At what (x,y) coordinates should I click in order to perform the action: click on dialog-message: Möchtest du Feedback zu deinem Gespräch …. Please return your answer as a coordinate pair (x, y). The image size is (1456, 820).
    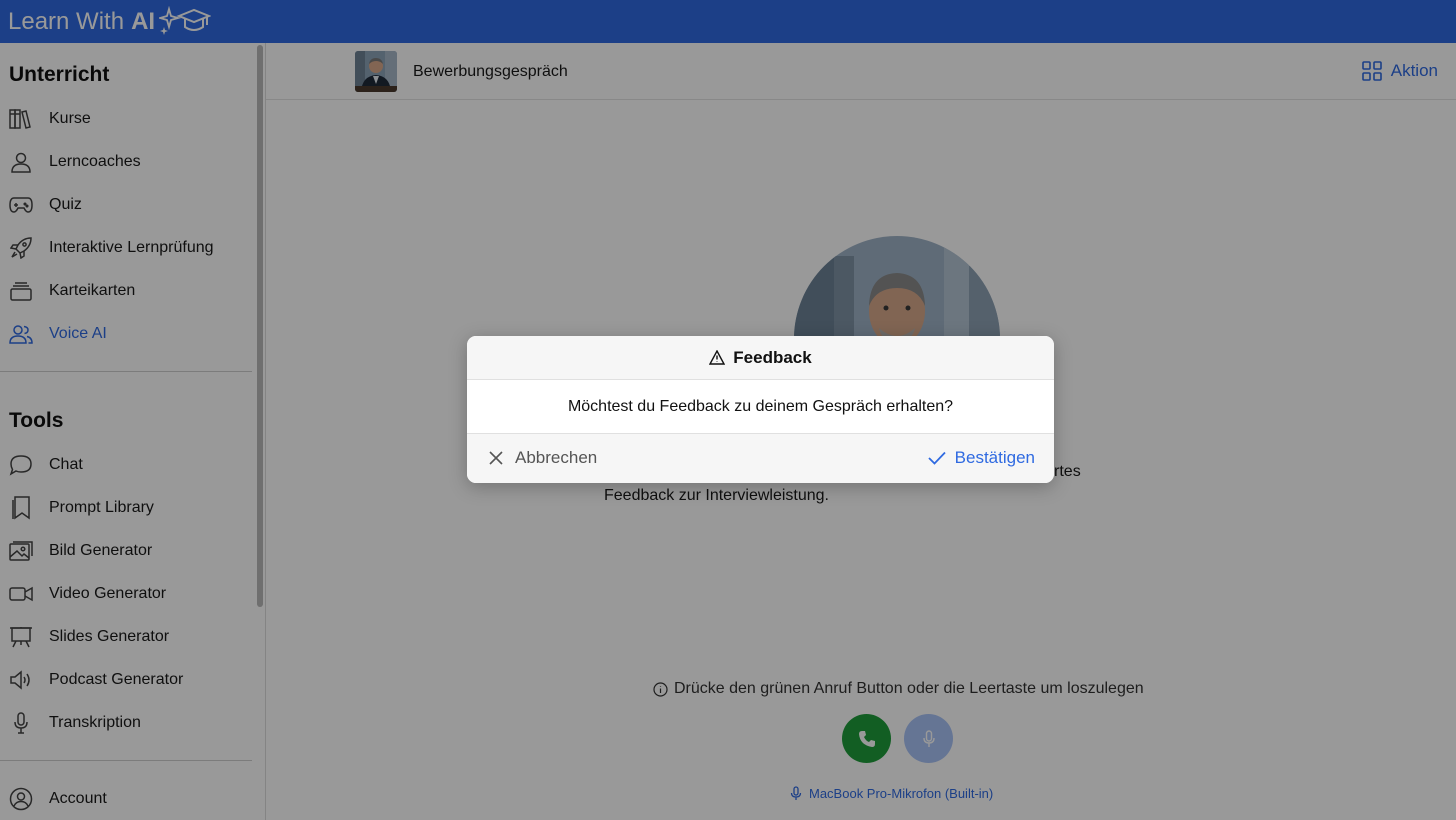
    Looking at the image, I should click on (760, 406).